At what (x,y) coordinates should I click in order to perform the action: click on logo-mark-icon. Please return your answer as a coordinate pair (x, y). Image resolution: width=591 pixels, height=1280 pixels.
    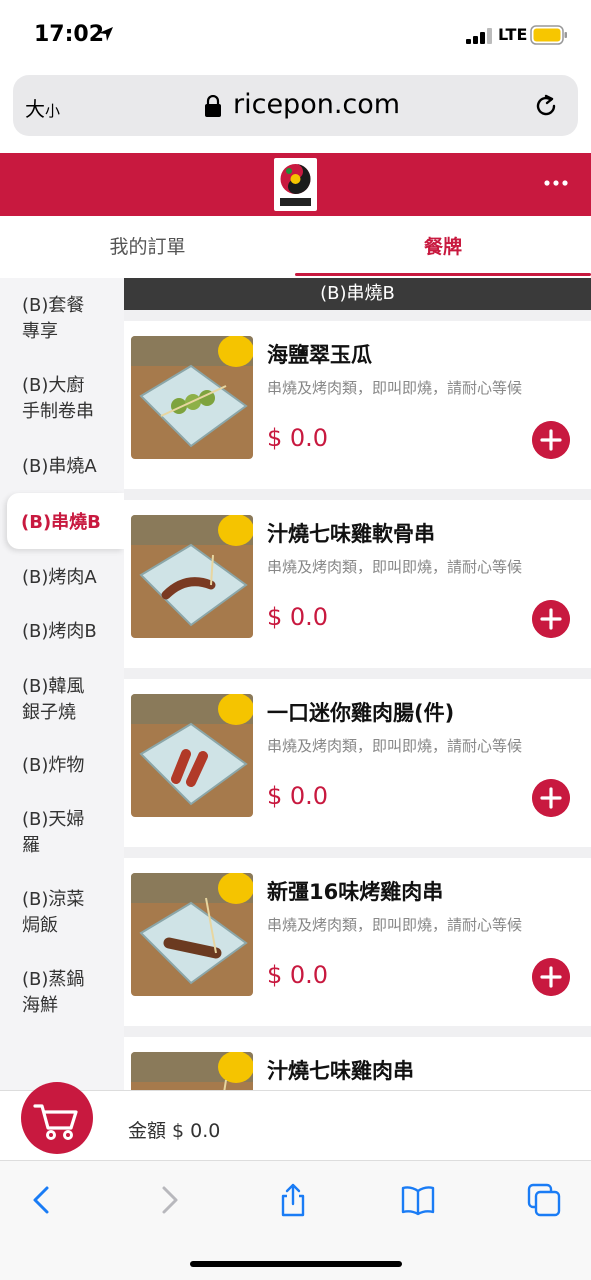
    Looking at the image, I should click on (295, 185).